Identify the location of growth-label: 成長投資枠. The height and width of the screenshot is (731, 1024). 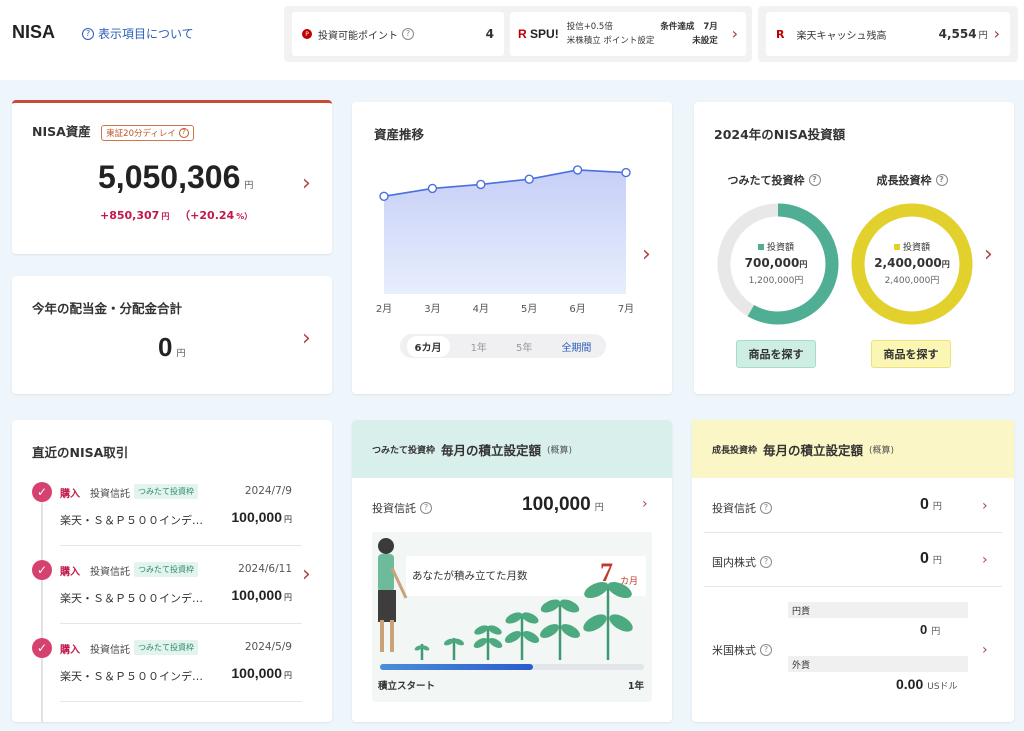
(904, 180).